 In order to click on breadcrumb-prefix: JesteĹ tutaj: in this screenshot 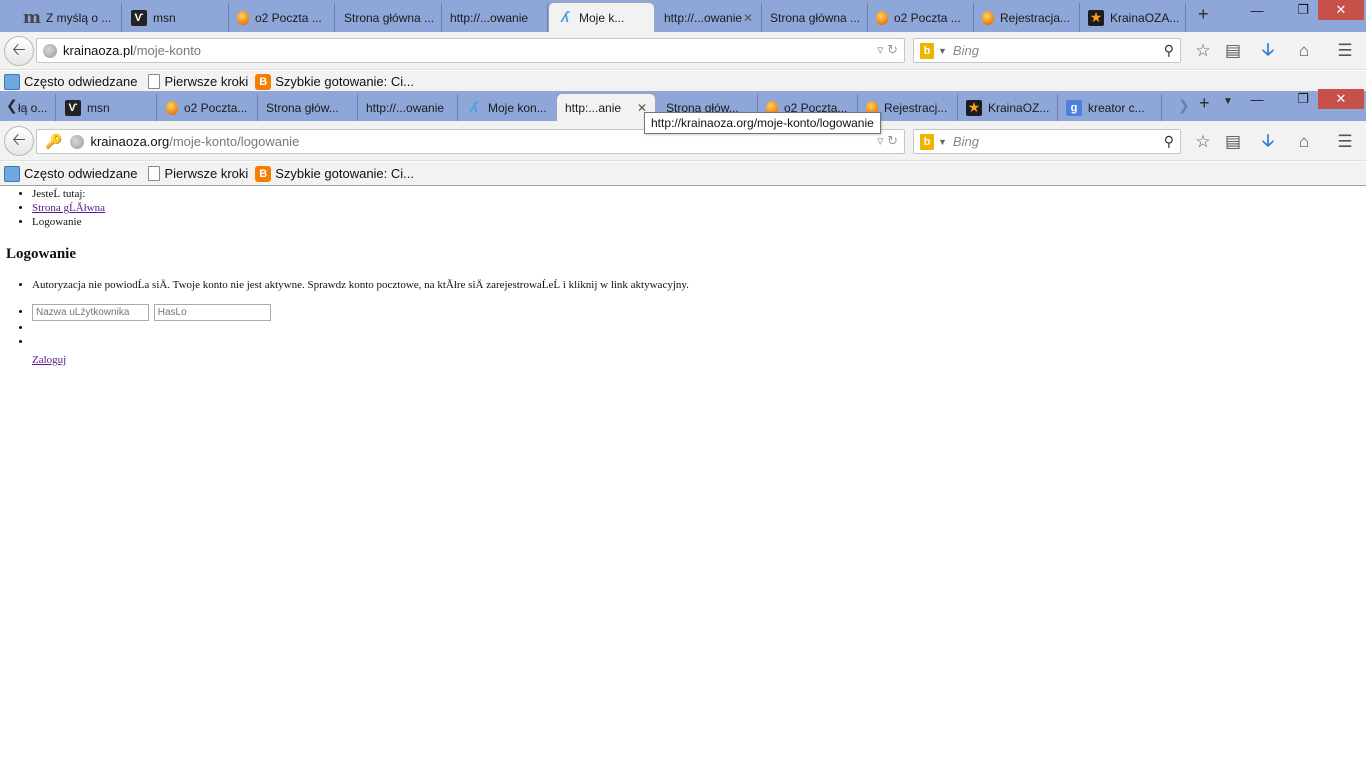, I will do `click(699, 194)`.